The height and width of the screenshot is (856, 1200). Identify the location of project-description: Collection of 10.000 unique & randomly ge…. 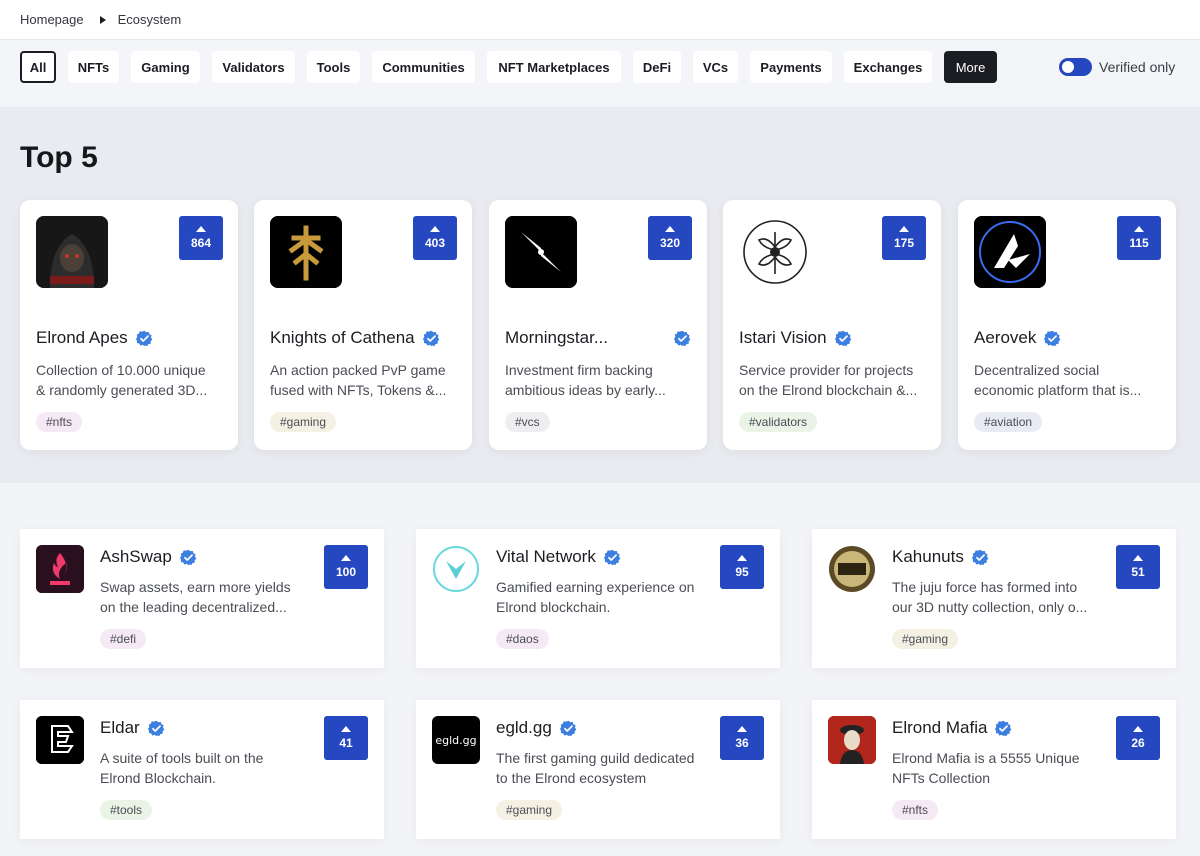
(122, 380).